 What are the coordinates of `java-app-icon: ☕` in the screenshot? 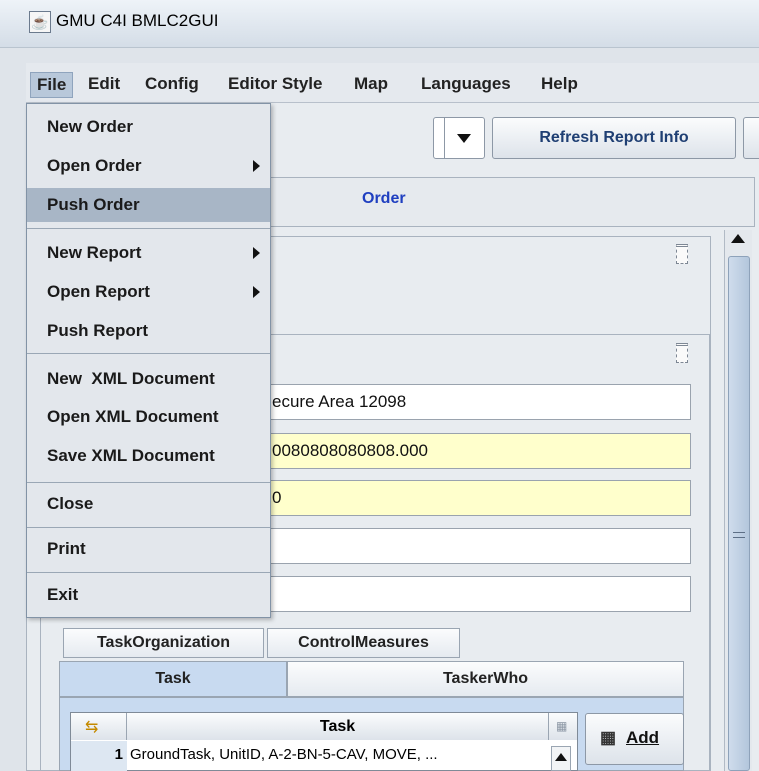 It's located at (40, 22).